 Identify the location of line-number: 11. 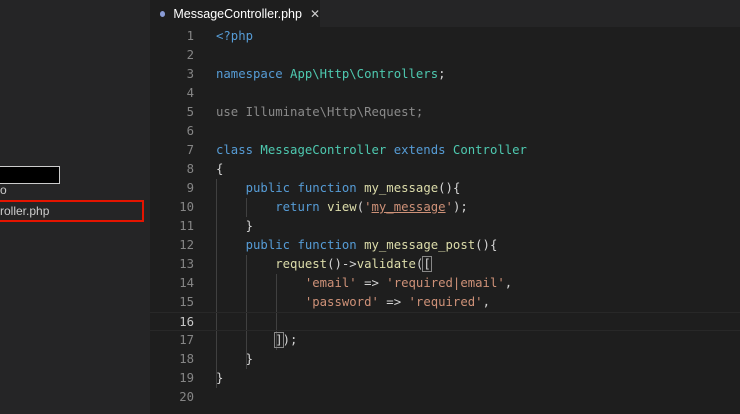
(186, 226).